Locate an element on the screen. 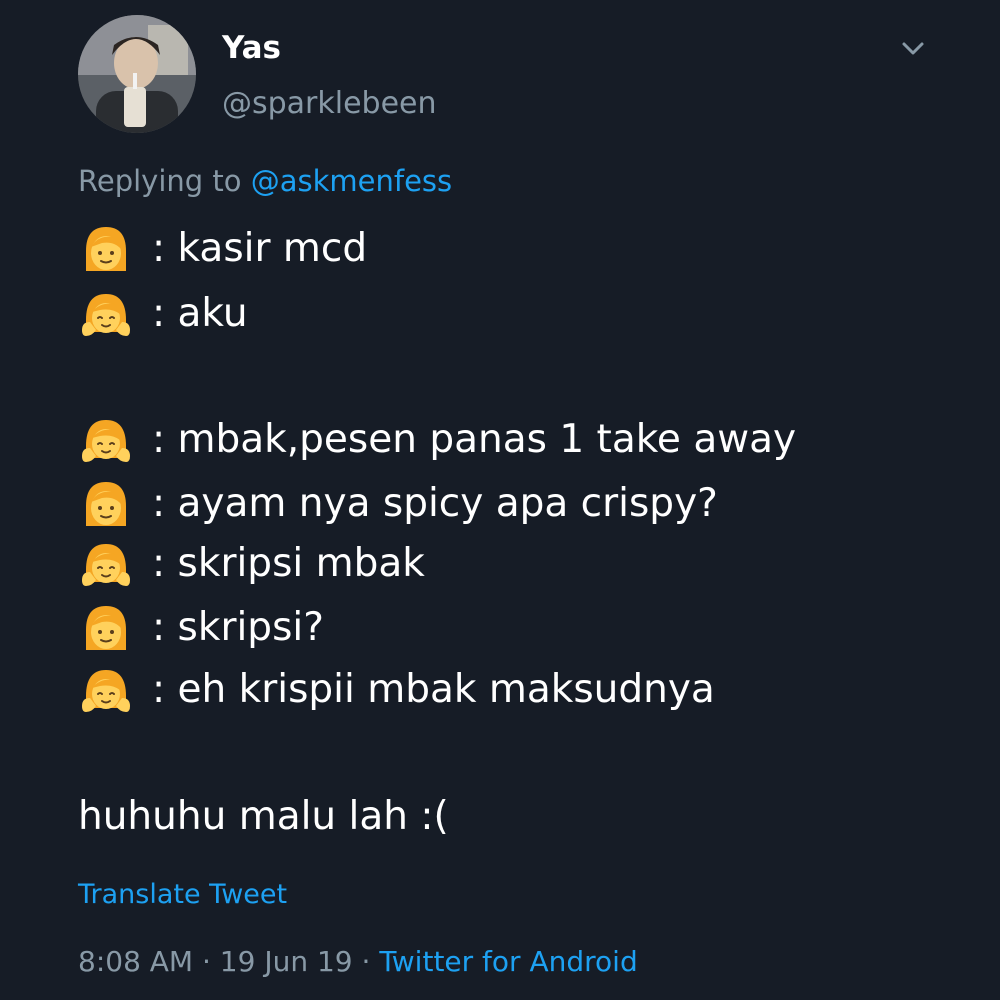 This screenshot has height=1000, width=1000. tweet-closing-text: huhuhu malu lah :( is located at coordinates (263, 816).